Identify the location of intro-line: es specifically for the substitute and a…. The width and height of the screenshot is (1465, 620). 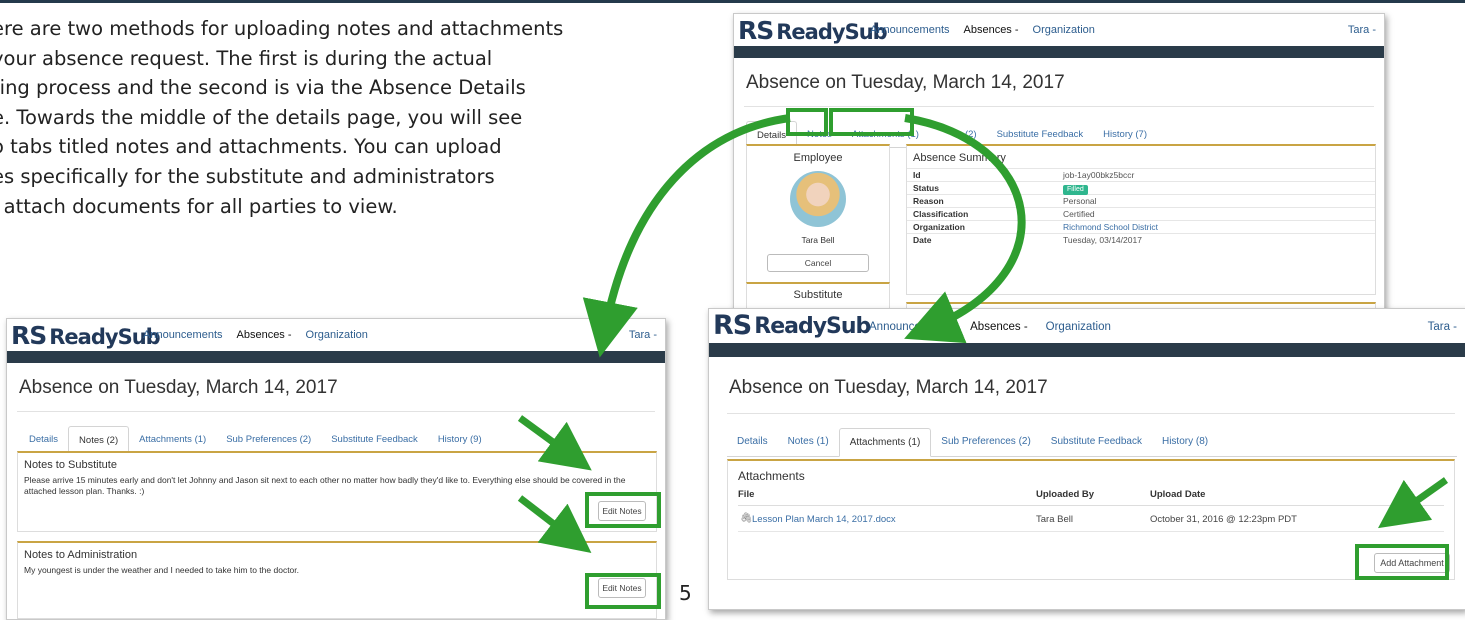
(247, 176).